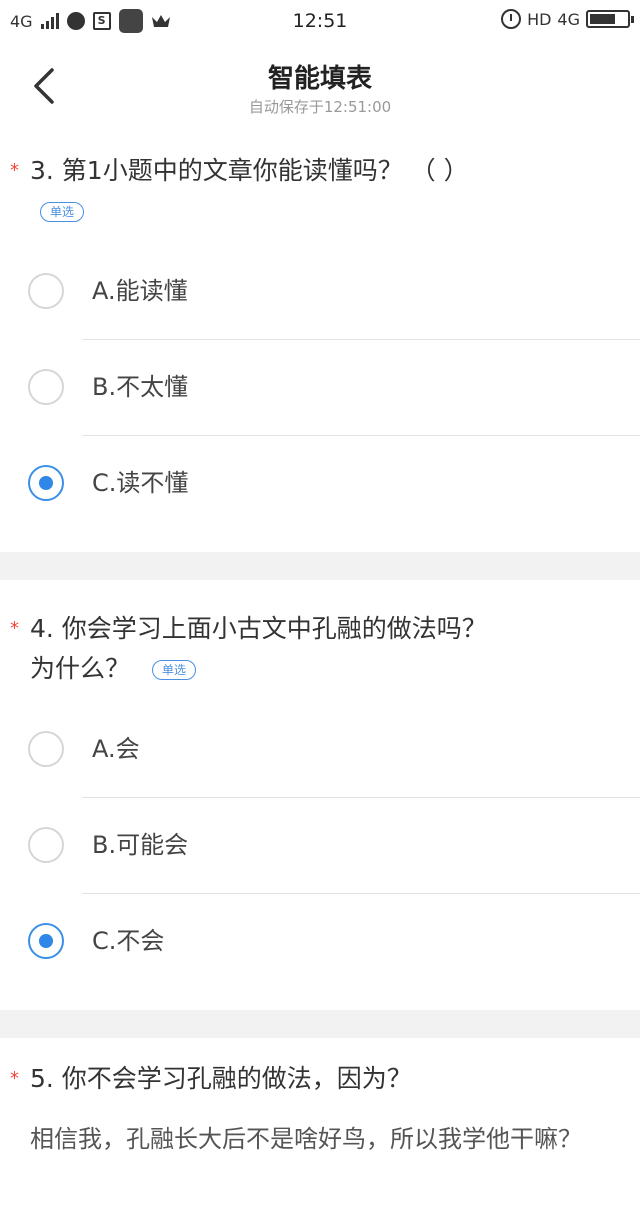 The height and width of the screenshot is (1205, 640). Describe the element at coordinates (221, 1078) in the screenshot. I see `question-5-title: 5. 你不会学习孔融的做法，因为？` at that location.